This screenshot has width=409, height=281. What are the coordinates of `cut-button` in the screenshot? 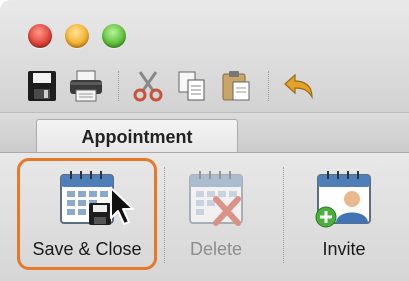 It's located at (148, 86).